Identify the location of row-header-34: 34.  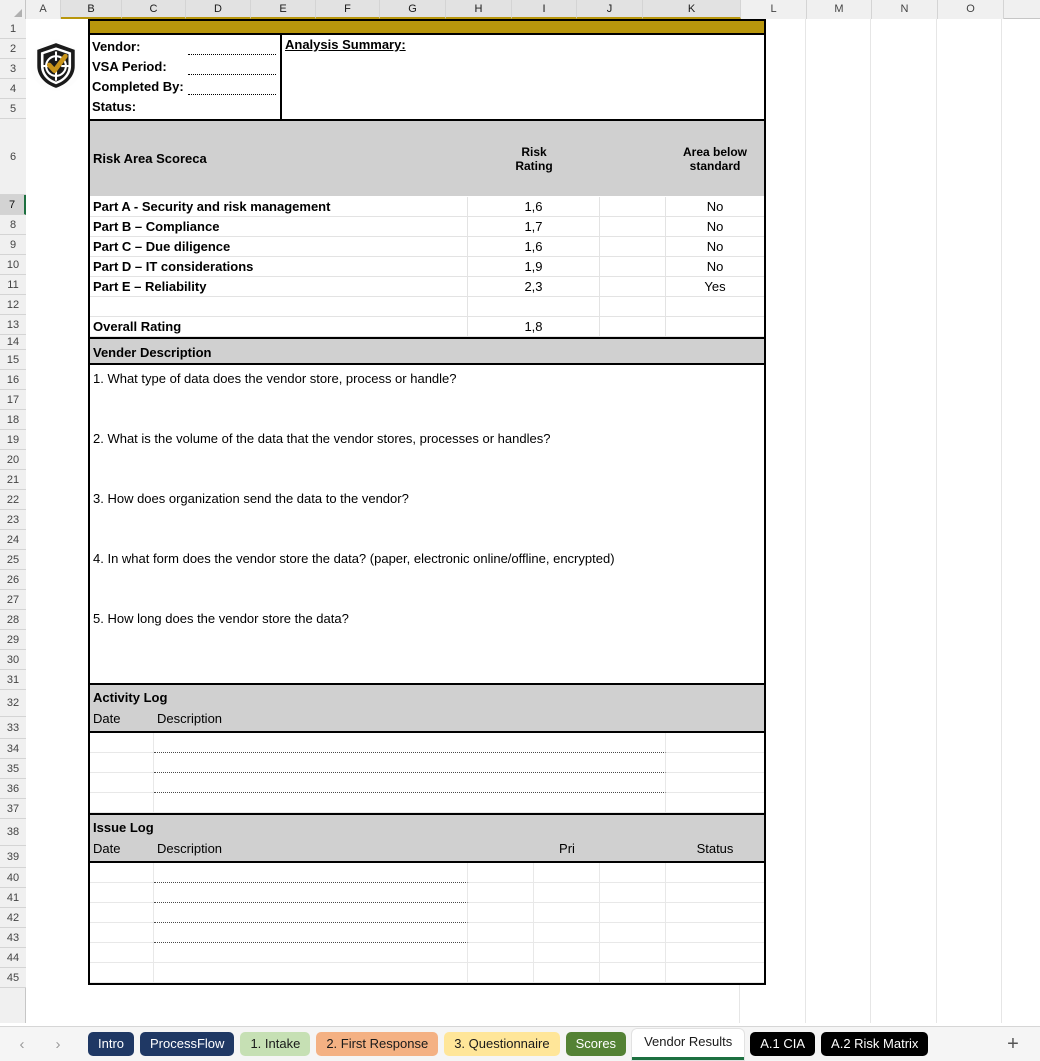
(13, 749).